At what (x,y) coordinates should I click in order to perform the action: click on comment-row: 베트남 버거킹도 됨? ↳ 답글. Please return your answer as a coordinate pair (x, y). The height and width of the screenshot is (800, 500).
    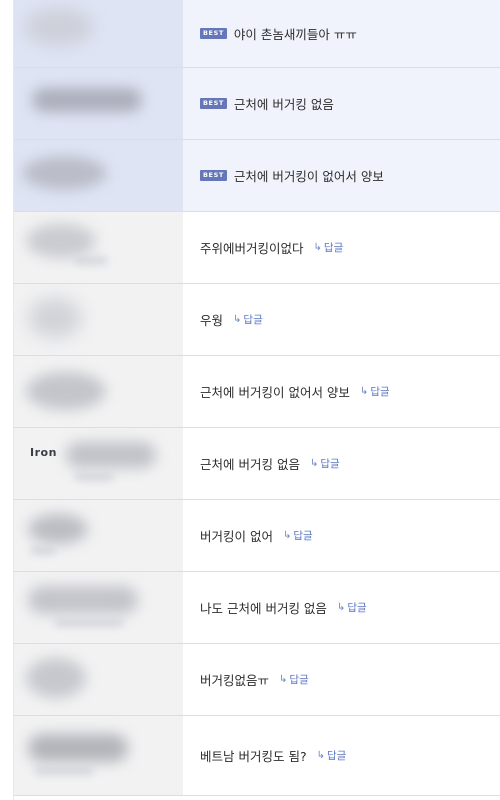
    Looking at the image, I should click on (257, 756).